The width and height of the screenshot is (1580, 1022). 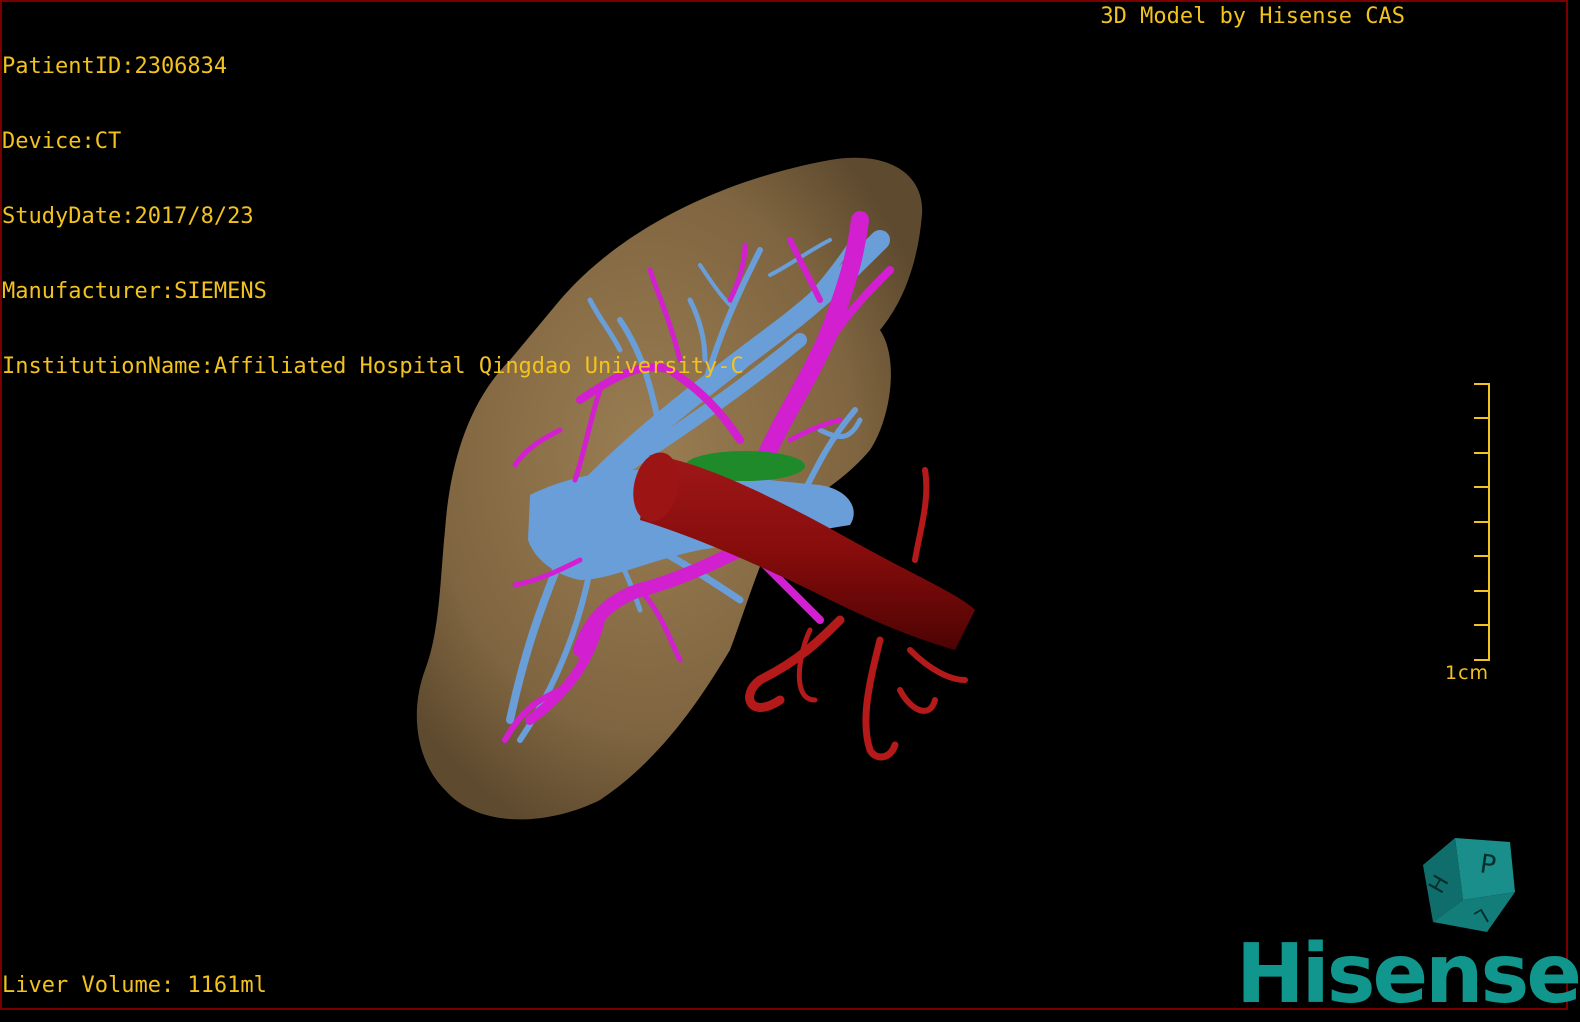 I want to click on study-date-text: StudyDate:2017/8/23, so click(x=128, y=216).